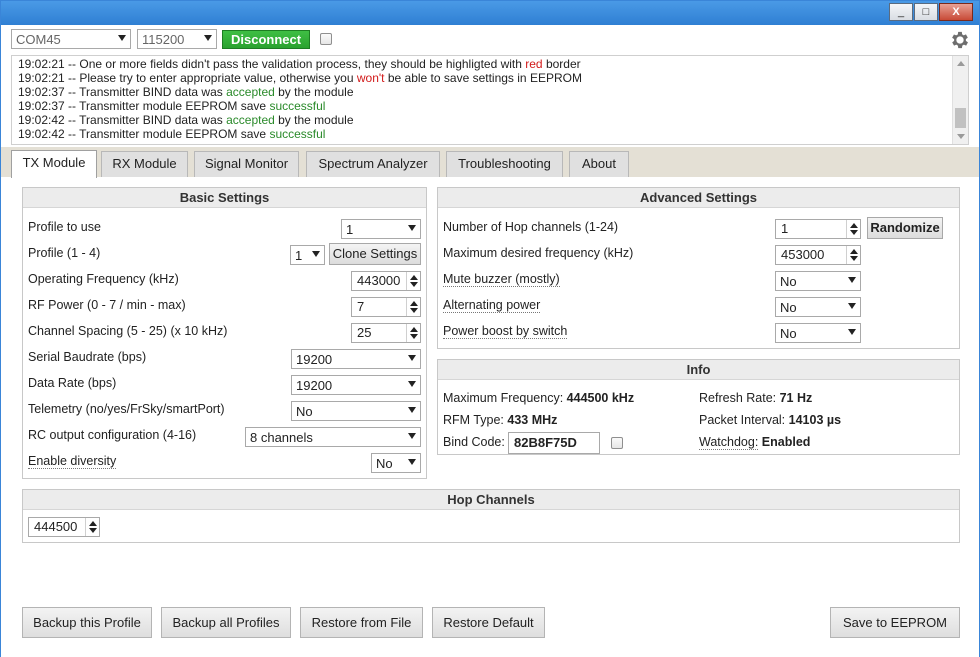 The image size is (980, 657). Describe the element at coordinates (307, 255) in the screenshot. I see `profile-select: 1` at that location.